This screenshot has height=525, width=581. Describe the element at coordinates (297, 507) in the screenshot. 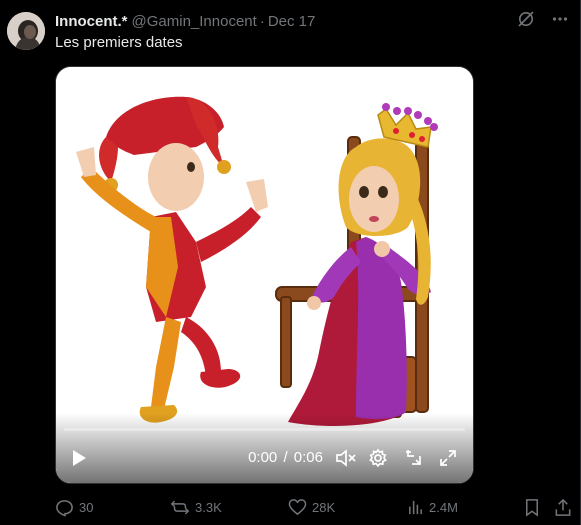

I see `heart-icon` at that location.